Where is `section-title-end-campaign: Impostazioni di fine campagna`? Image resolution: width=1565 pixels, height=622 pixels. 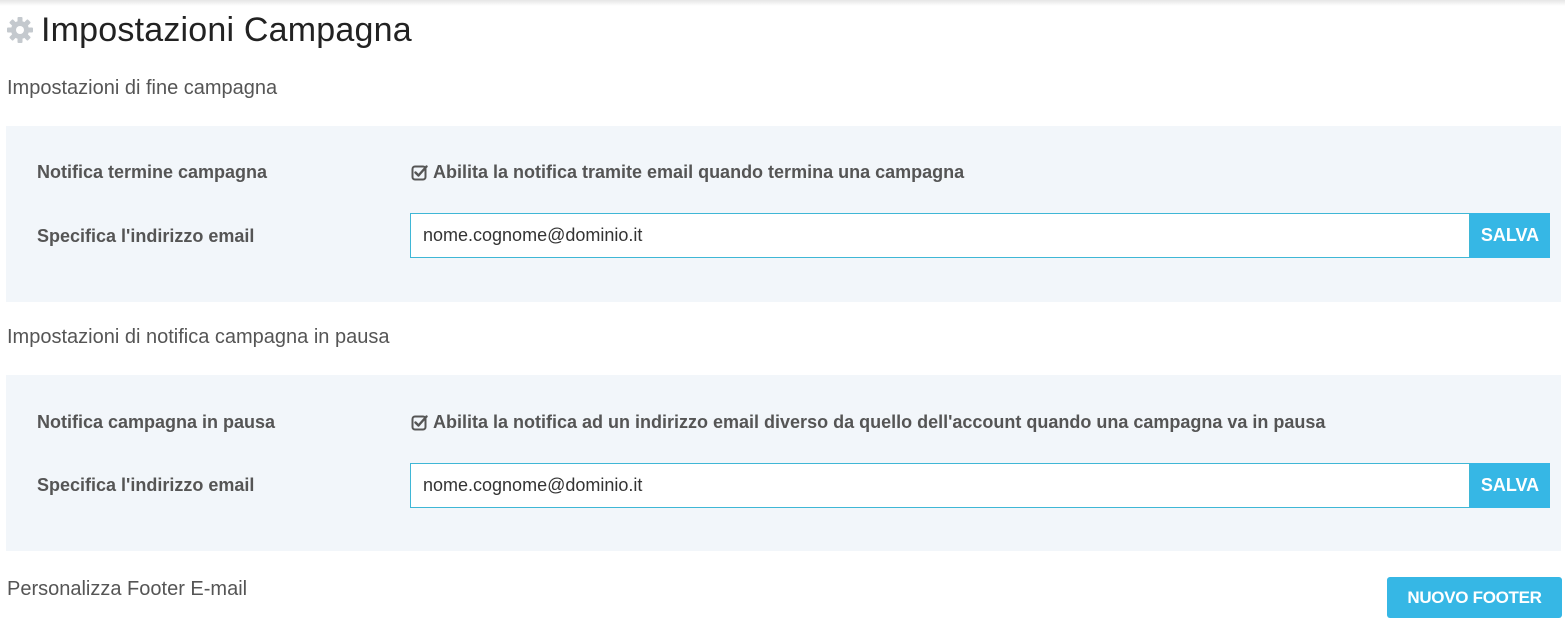 section-title-end-campaign: Impostazioni di fine campagna is located at coordinates (142, 88).